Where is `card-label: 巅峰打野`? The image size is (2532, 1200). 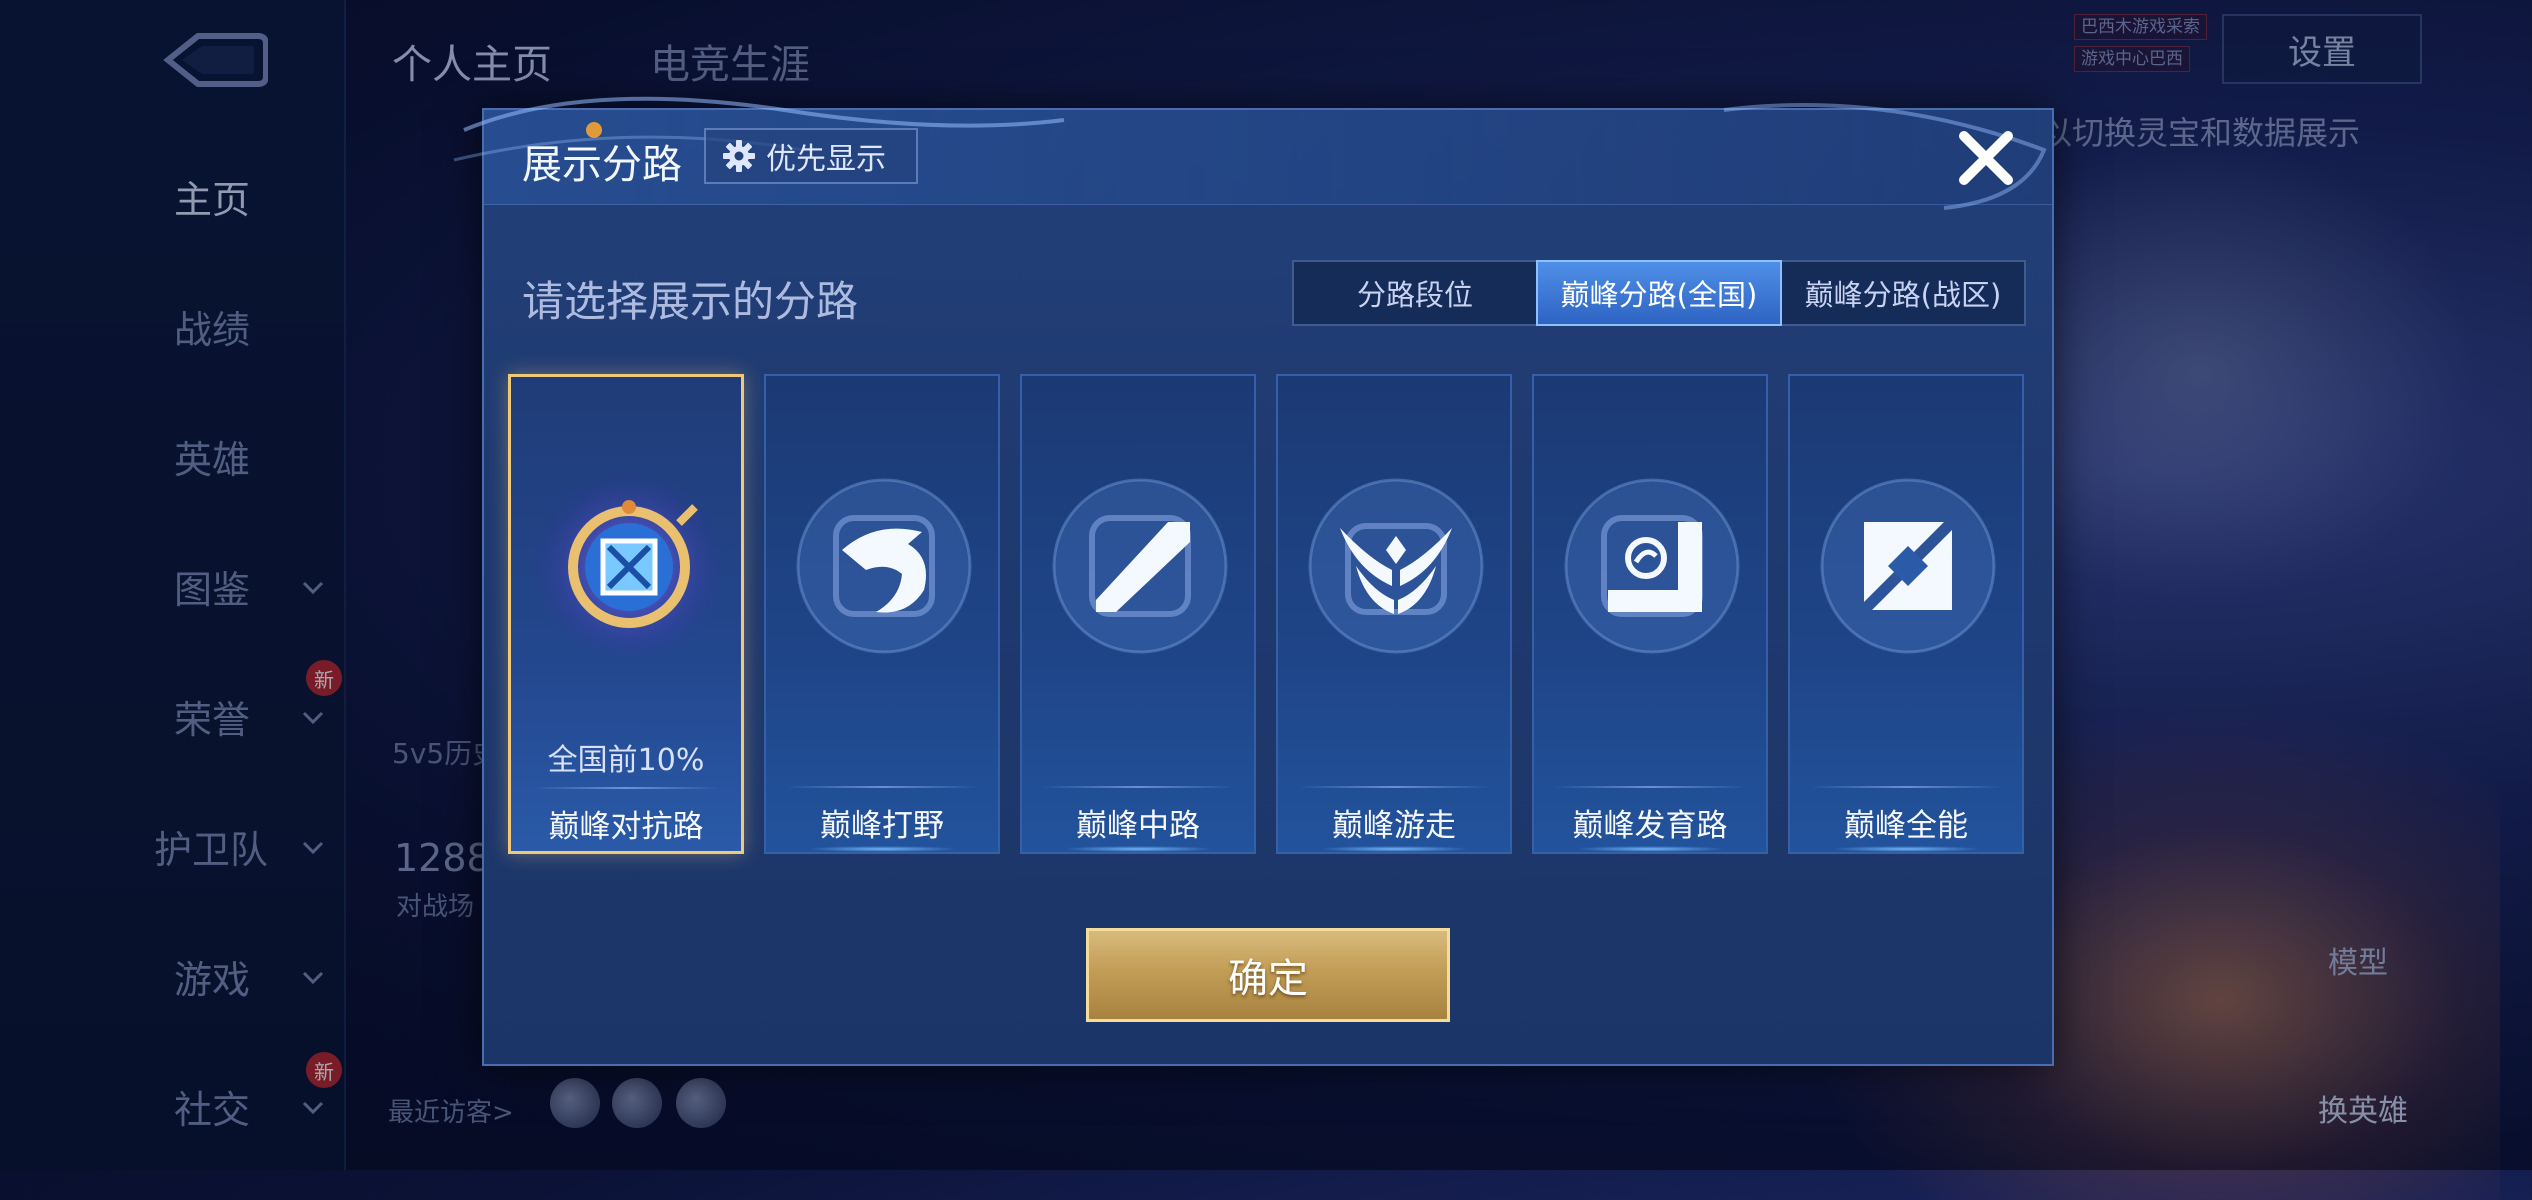 card-label: 巅峰打野 is located at coordinates (882, 826).